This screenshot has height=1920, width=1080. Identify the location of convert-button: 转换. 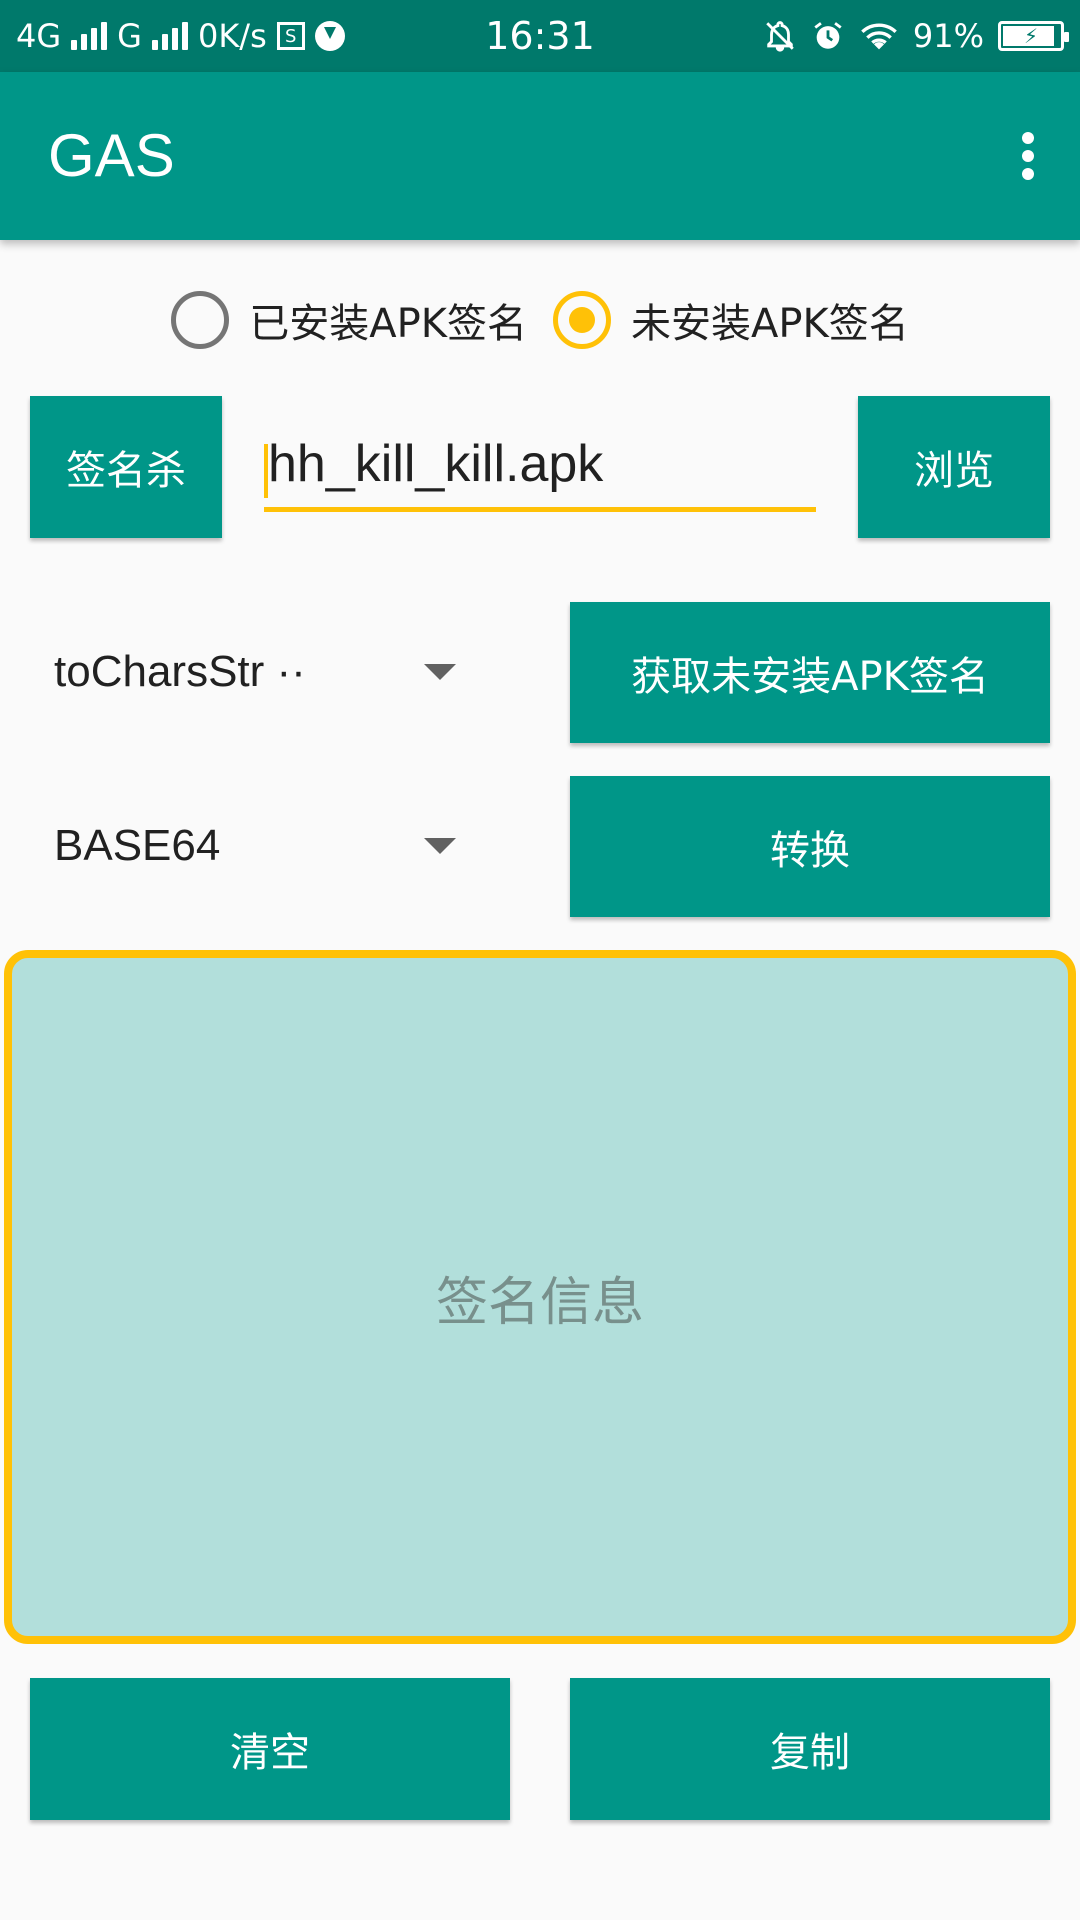
(810, 846).